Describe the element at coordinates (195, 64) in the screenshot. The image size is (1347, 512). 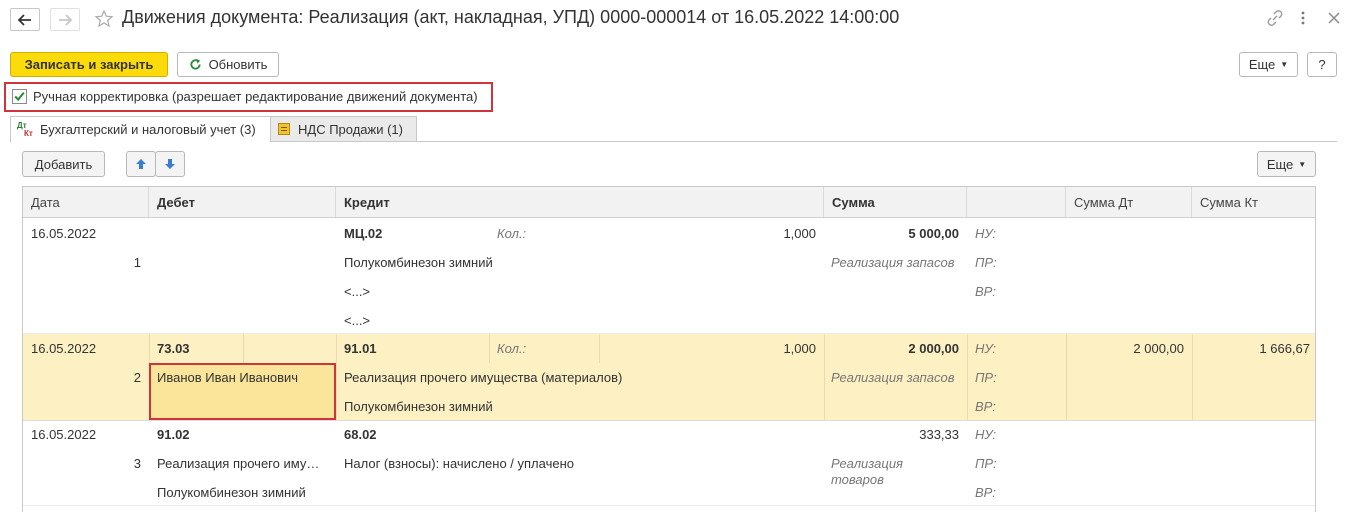
I see `refresh-icon` at that location.